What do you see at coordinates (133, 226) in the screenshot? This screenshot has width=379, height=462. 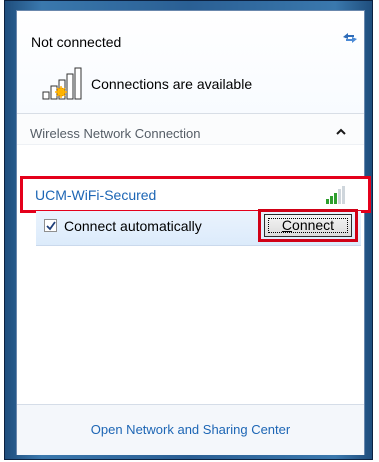 I see `connect-automatically-label: Connect automatically` at bounding box center [133, 226].